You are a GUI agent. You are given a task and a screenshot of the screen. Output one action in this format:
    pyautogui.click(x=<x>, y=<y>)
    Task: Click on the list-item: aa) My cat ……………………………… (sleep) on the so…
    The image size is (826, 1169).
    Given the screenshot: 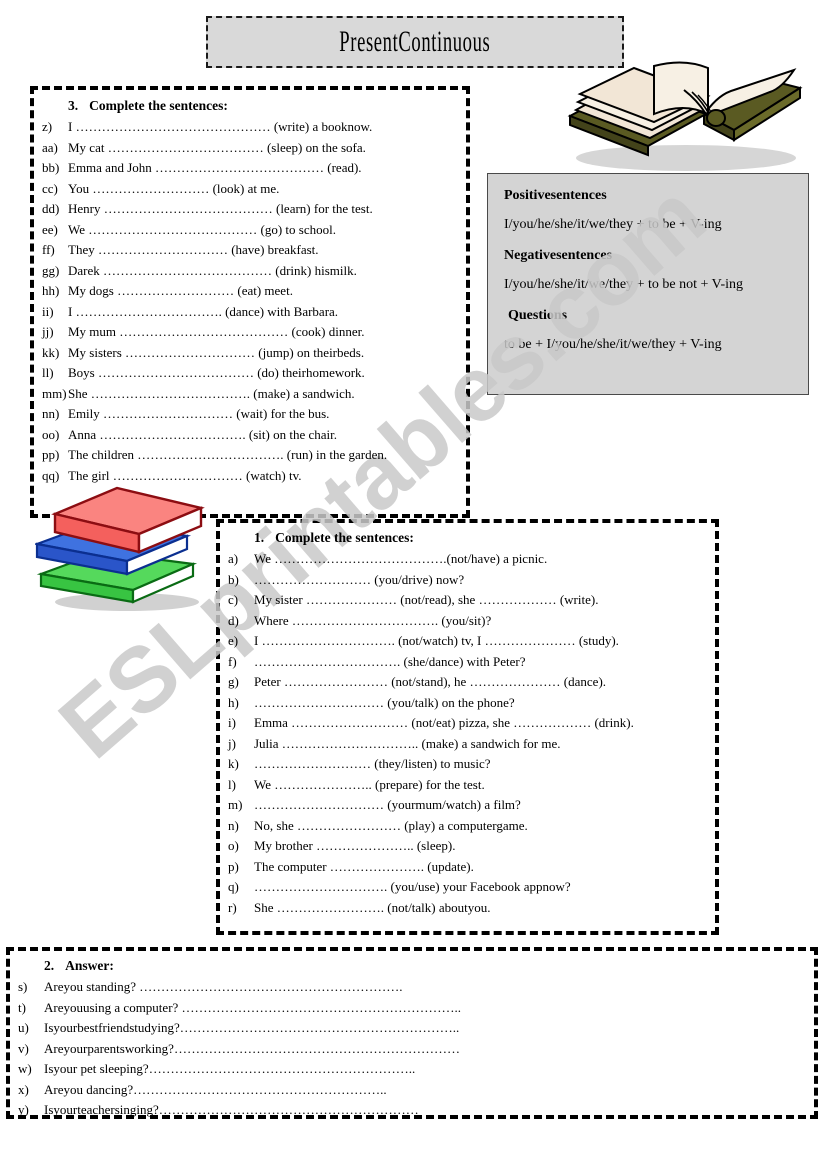 What is the action you would take?
    pyautogui.click(x=252, y=148)
    